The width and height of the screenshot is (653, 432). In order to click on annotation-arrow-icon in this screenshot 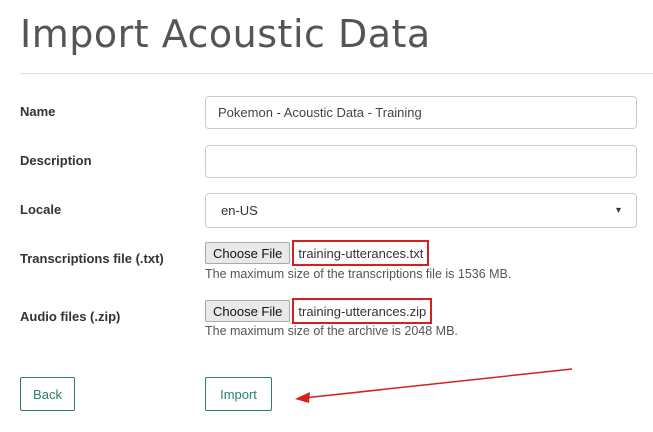, I will do `click(434, 385)`.